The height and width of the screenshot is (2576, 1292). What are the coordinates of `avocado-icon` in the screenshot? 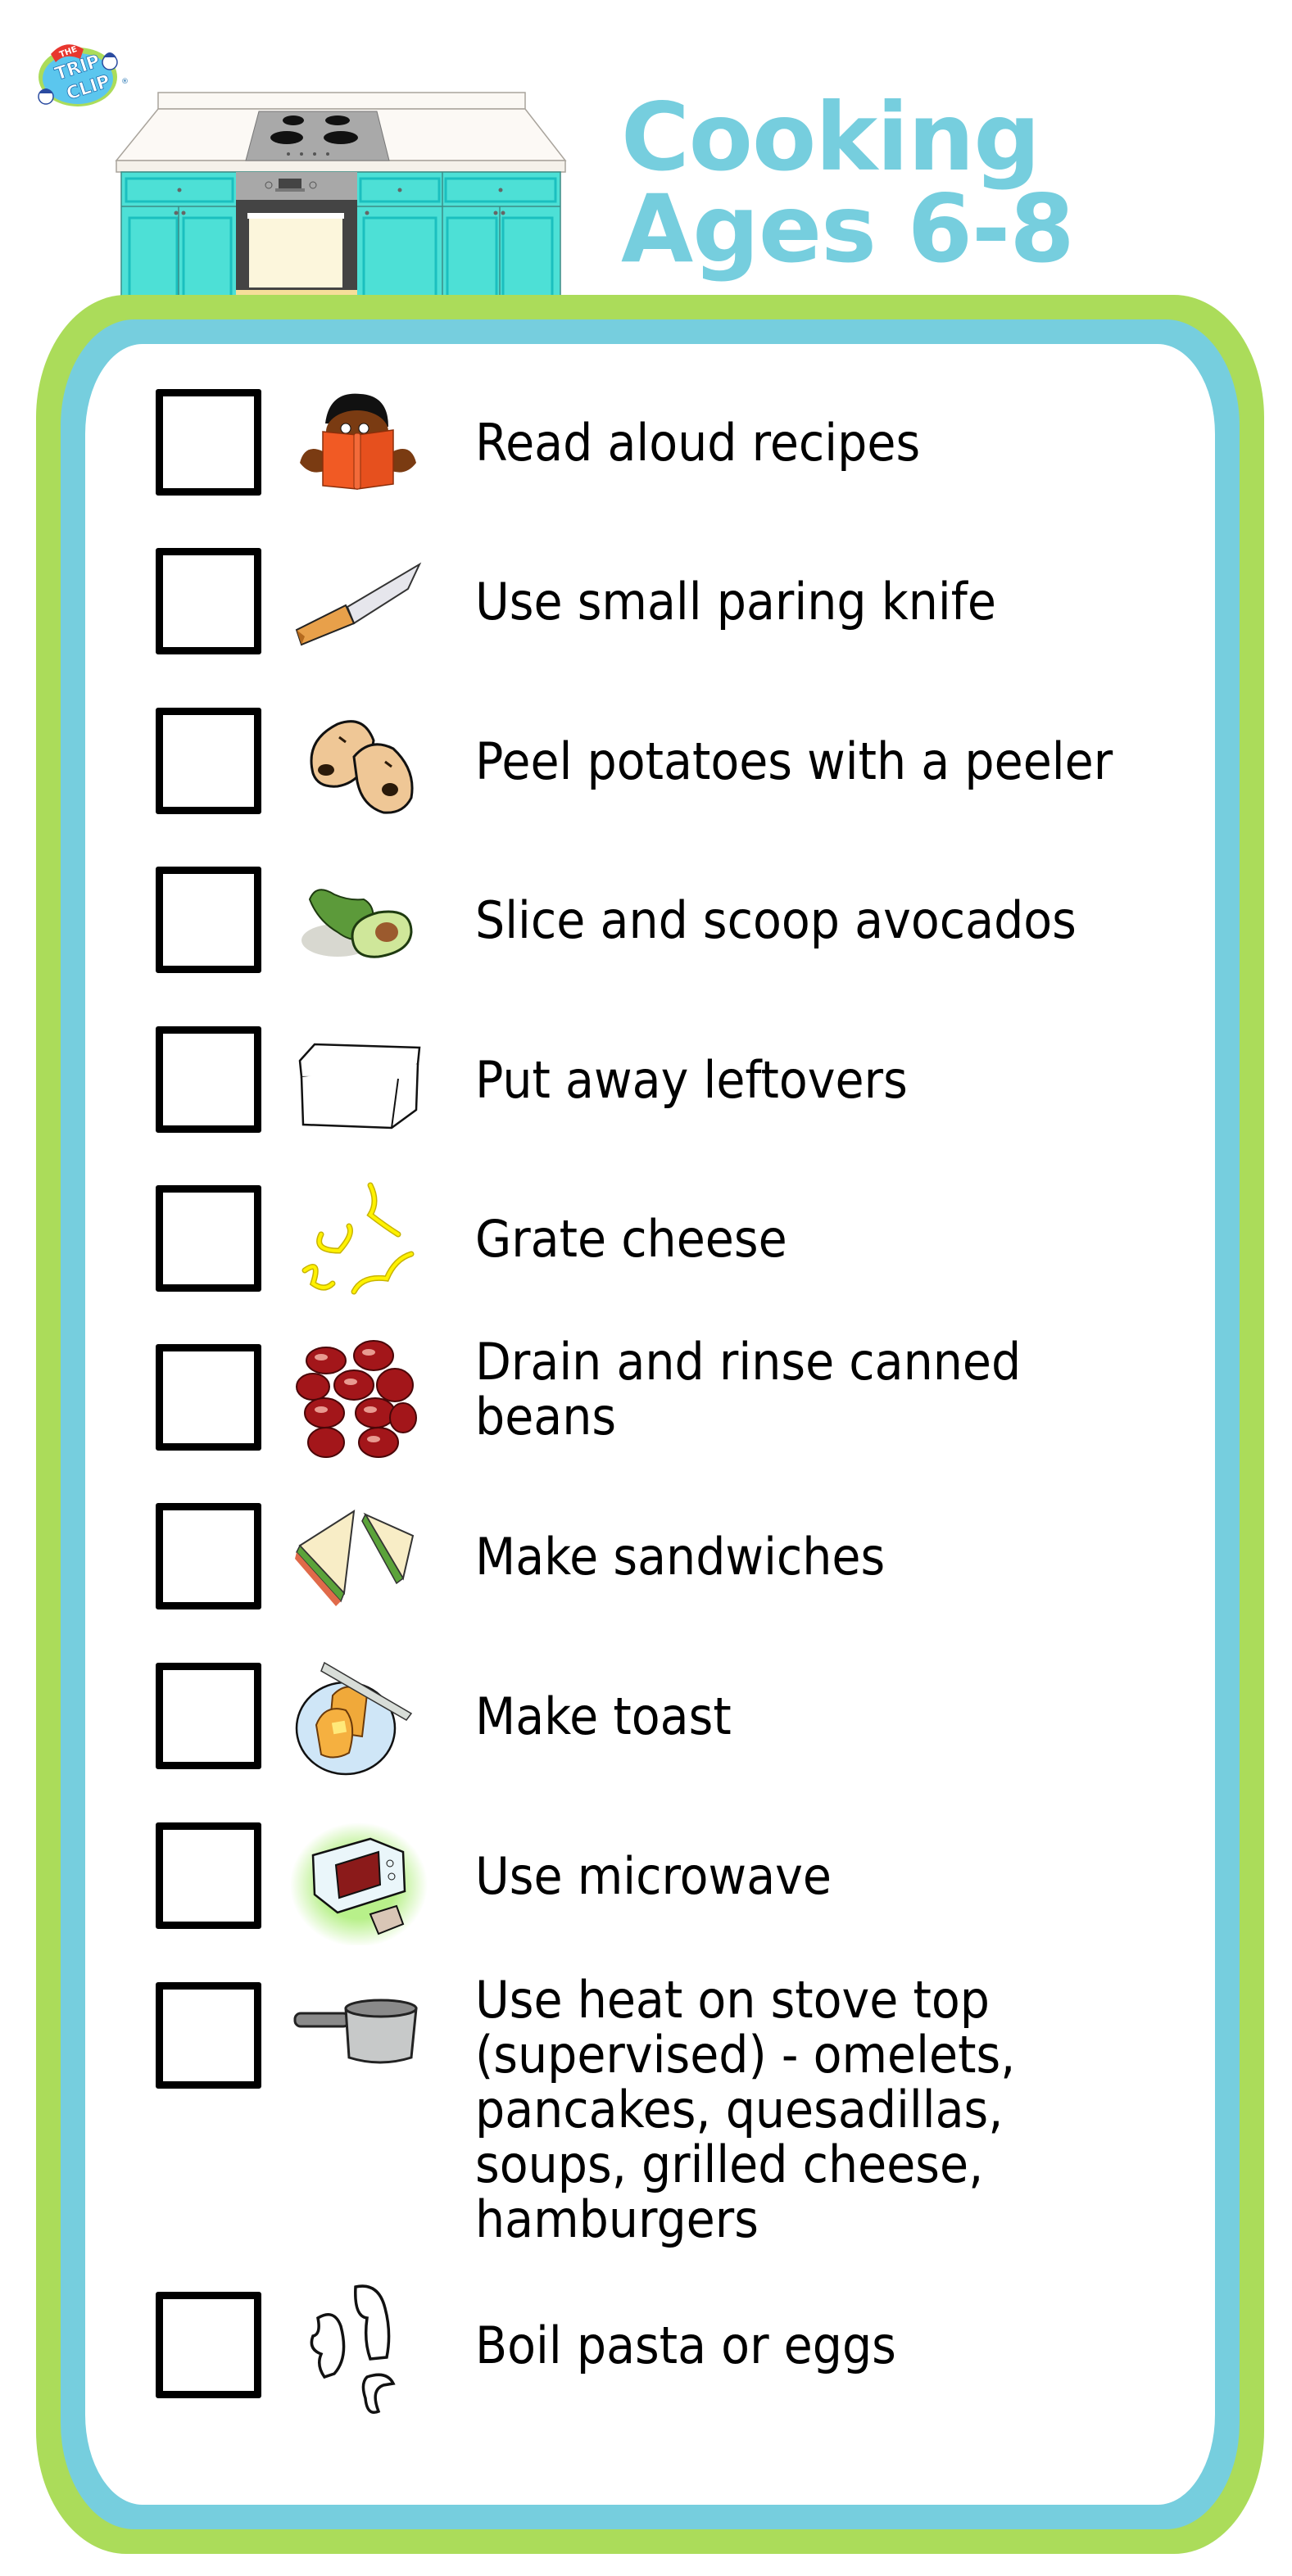 It's located at (358, 919).